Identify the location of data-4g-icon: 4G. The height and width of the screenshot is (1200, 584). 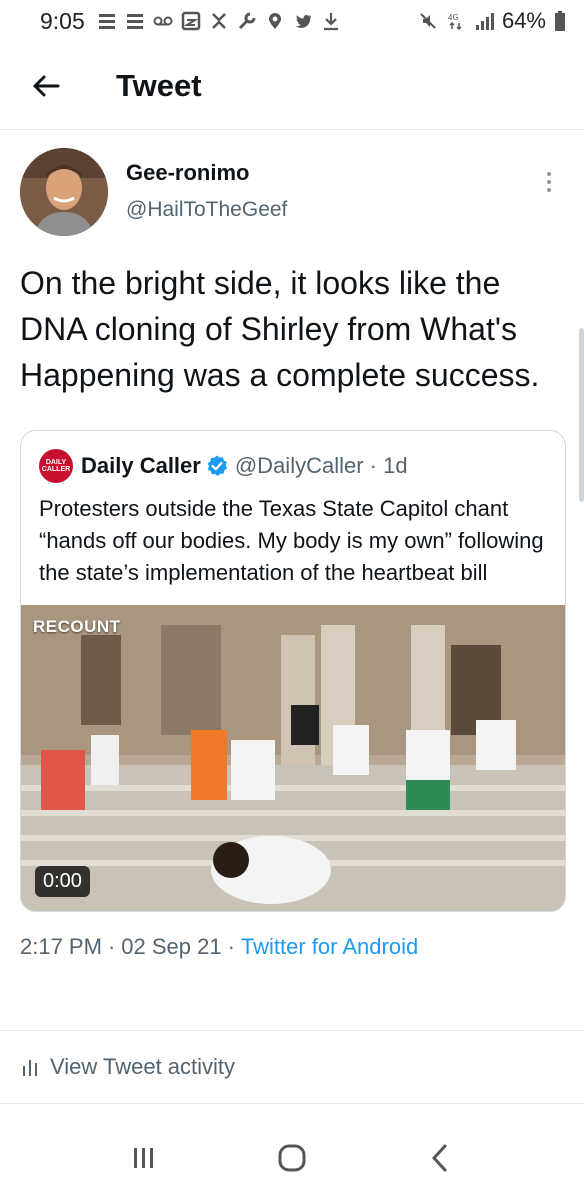
(455, 22).